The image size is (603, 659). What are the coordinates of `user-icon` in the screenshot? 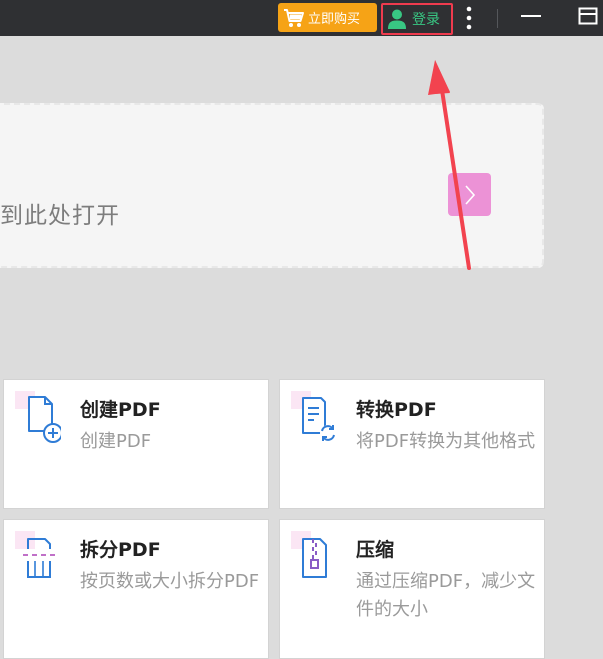 It's located at (397, 19).